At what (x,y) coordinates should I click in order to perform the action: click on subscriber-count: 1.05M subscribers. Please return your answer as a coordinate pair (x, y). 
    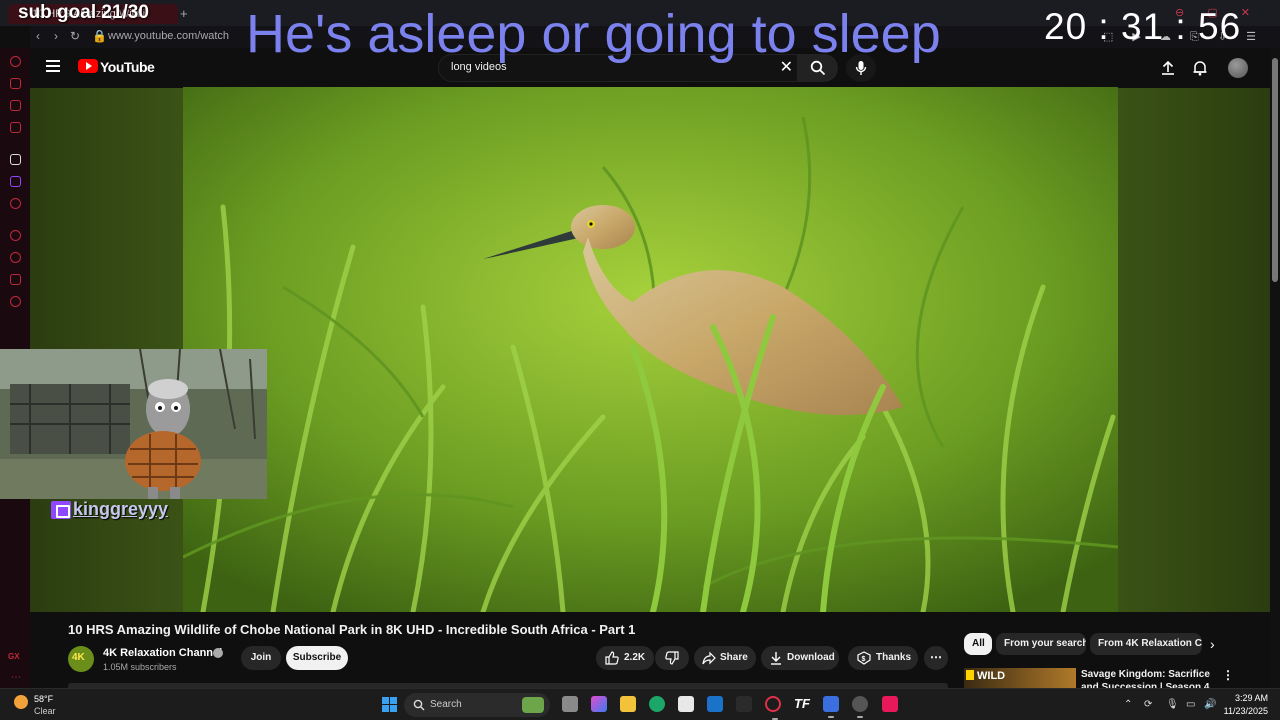
    Looking at the image, I should click on (140, 667).